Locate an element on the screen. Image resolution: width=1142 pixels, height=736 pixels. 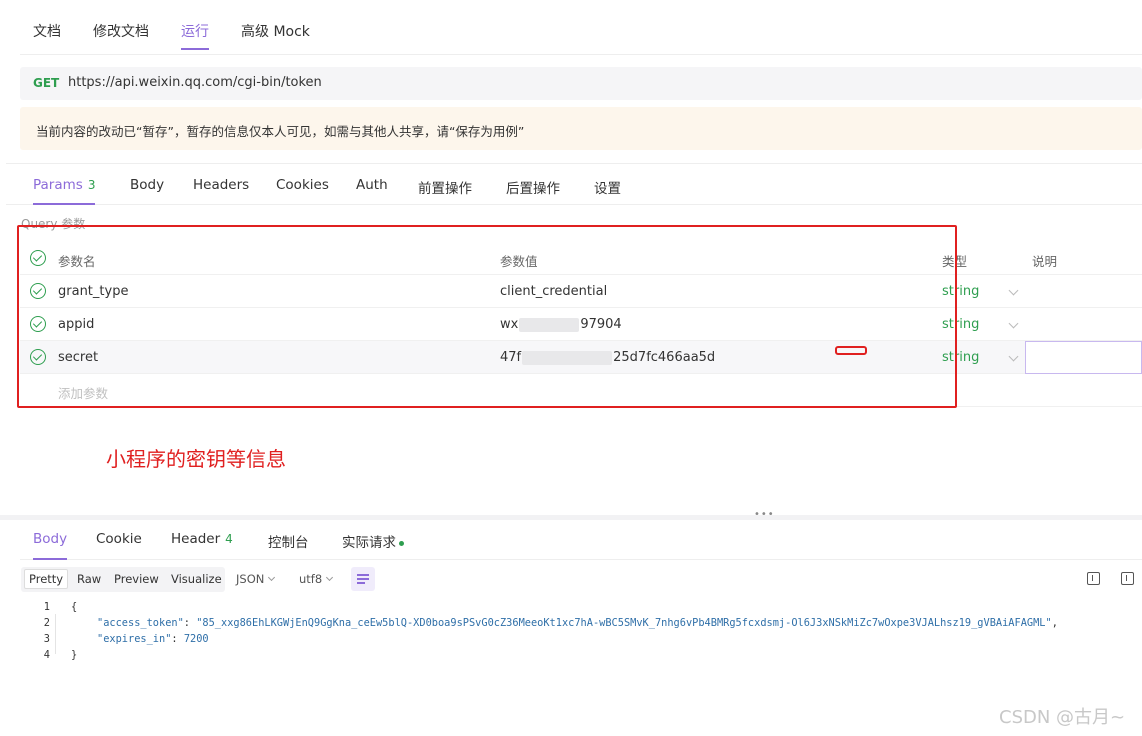
wrap-lines-button is located at coordinates (363, 579).